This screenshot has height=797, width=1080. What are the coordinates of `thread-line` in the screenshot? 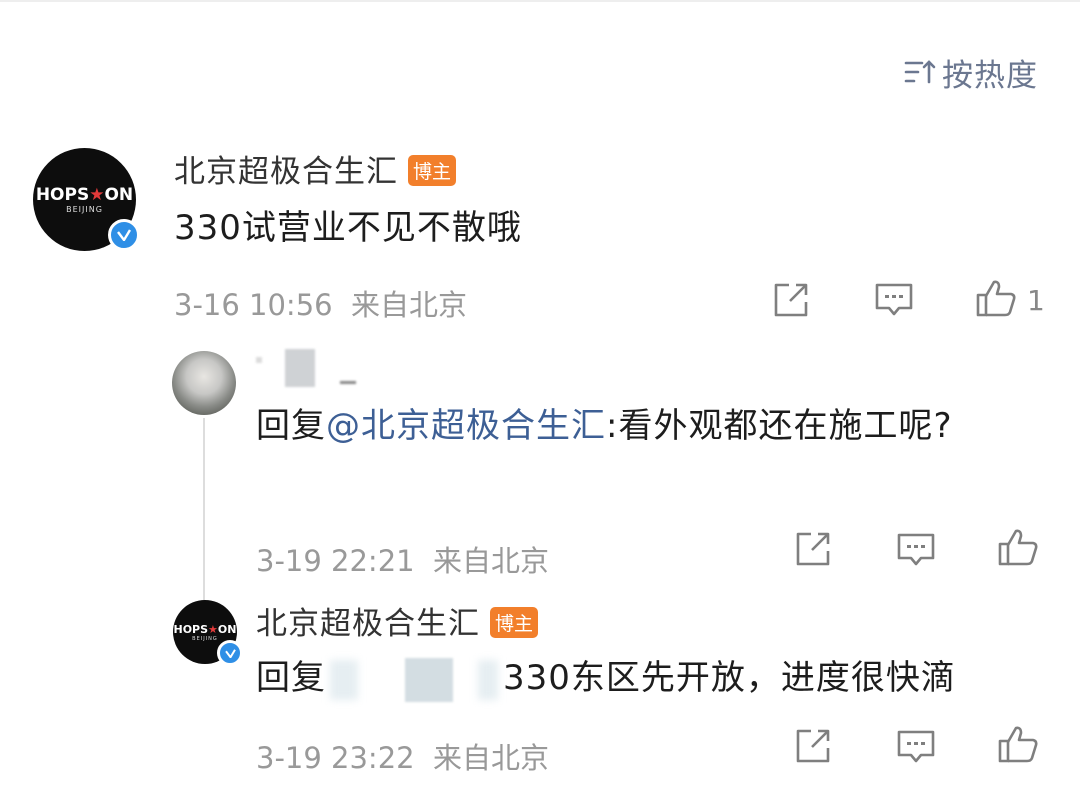 It's located at (204, 511).